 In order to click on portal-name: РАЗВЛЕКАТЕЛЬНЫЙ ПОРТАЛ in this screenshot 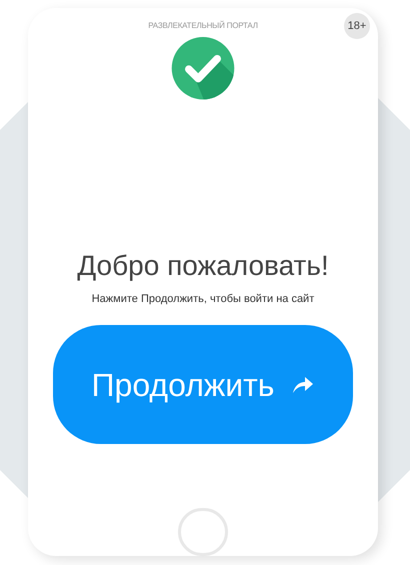, I will do `click(203, 26)`.